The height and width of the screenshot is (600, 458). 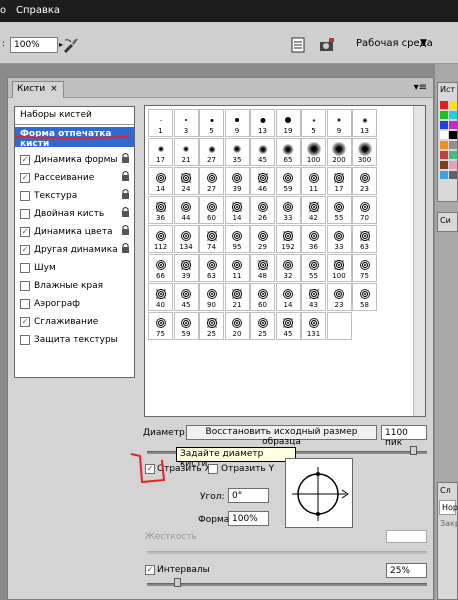 I want to click on brush-setting-item: Защита текстуры, so click(x=74, y=338).